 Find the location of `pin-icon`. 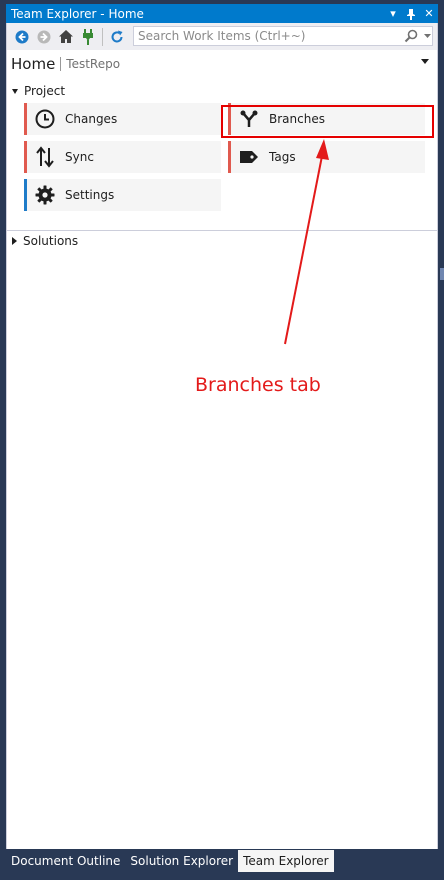

pin-icon is located at coordinates (411, 14).